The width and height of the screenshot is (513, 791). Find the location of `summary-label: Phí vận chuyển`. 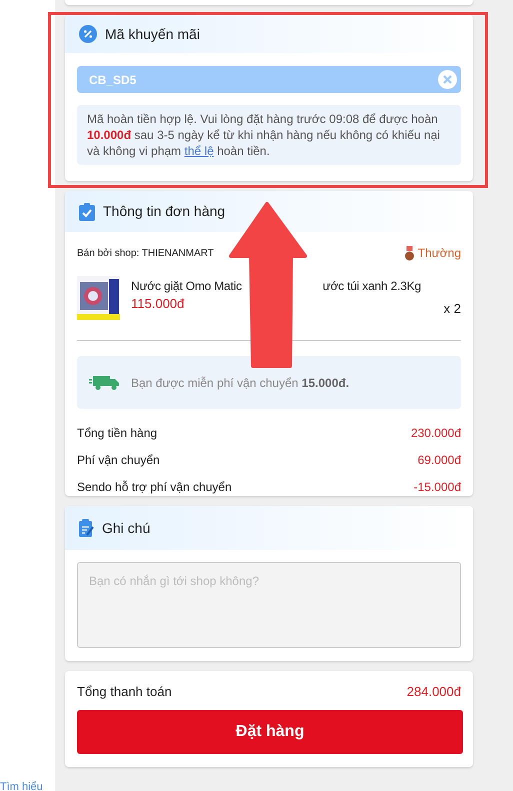

summary-label: Phí vận chuyển is located at coordinates (118, 460).